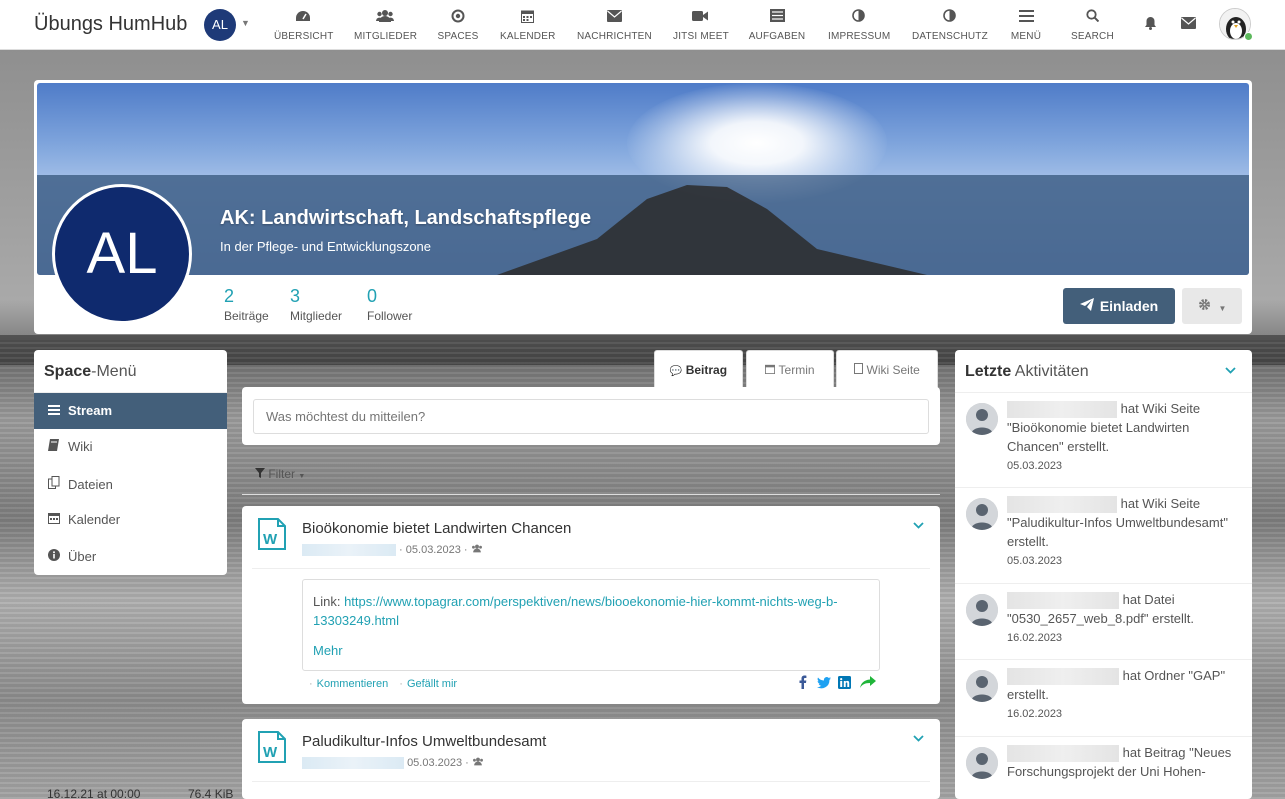 This screenshot has width=1285, height=799. What do you see at coordinates (220, 25) in the screenshot?
I see `space-chooser-avatar: AL` at bounding box center [220, 25].